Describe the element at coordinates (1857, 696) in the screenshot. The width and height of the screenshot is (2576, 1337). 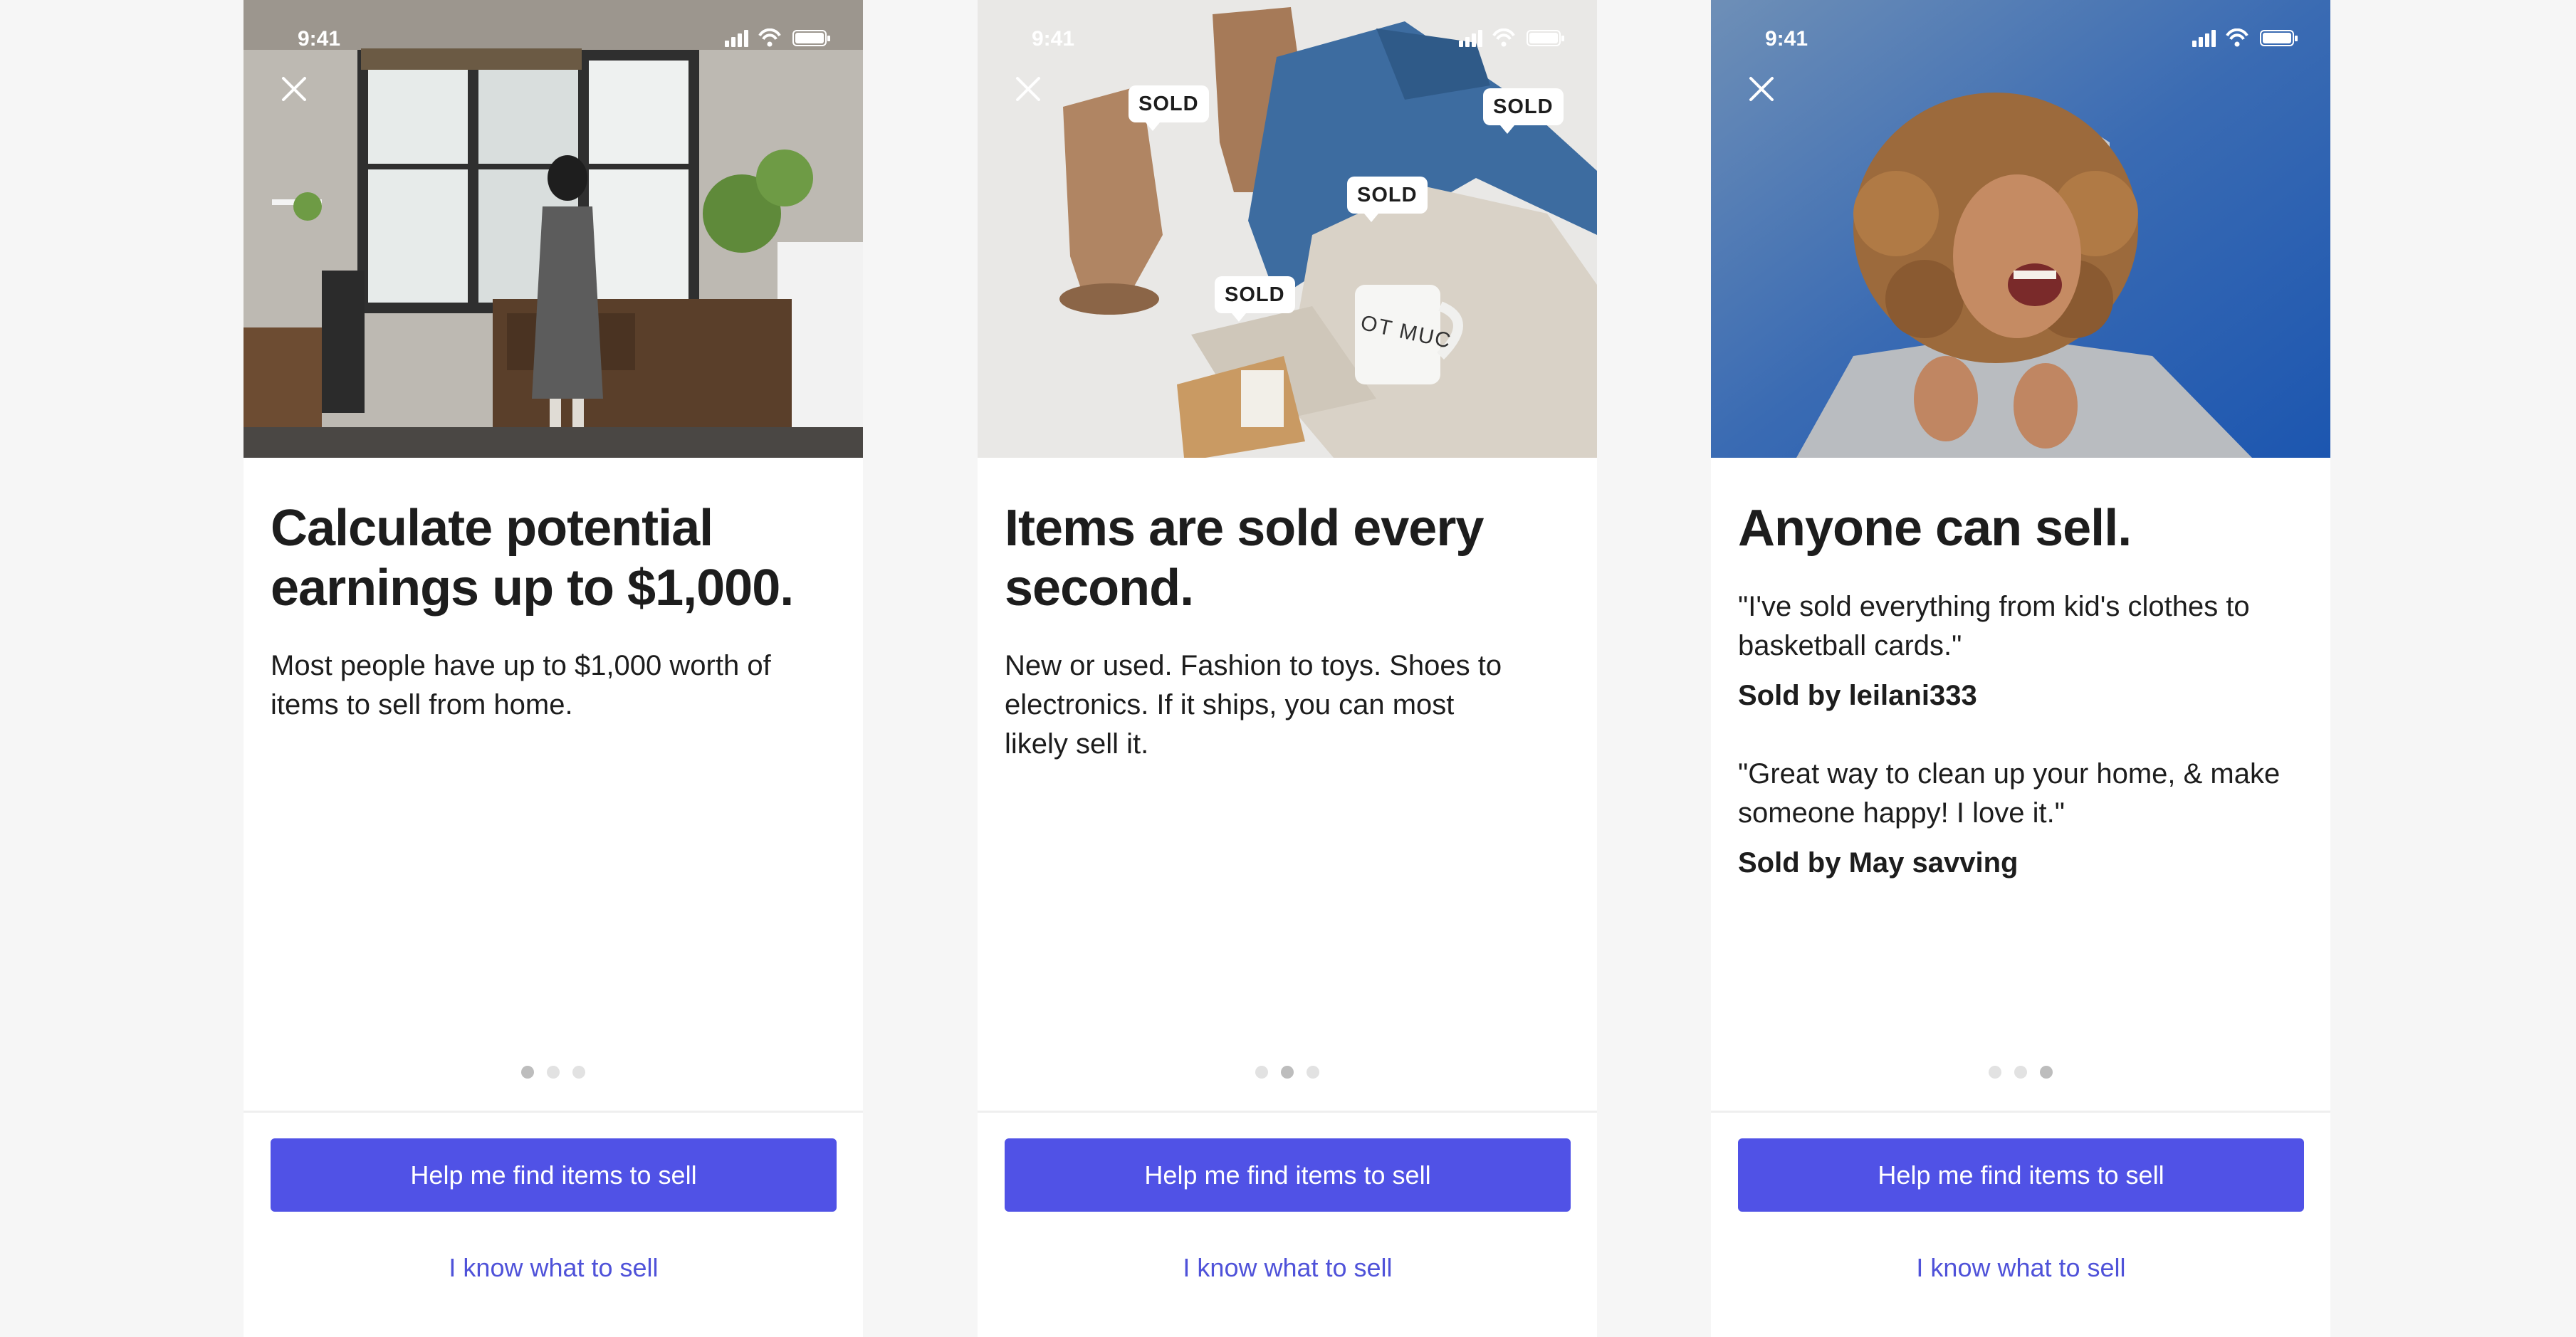
I see `testimonial-seller: Sold by leilani333` at that location.